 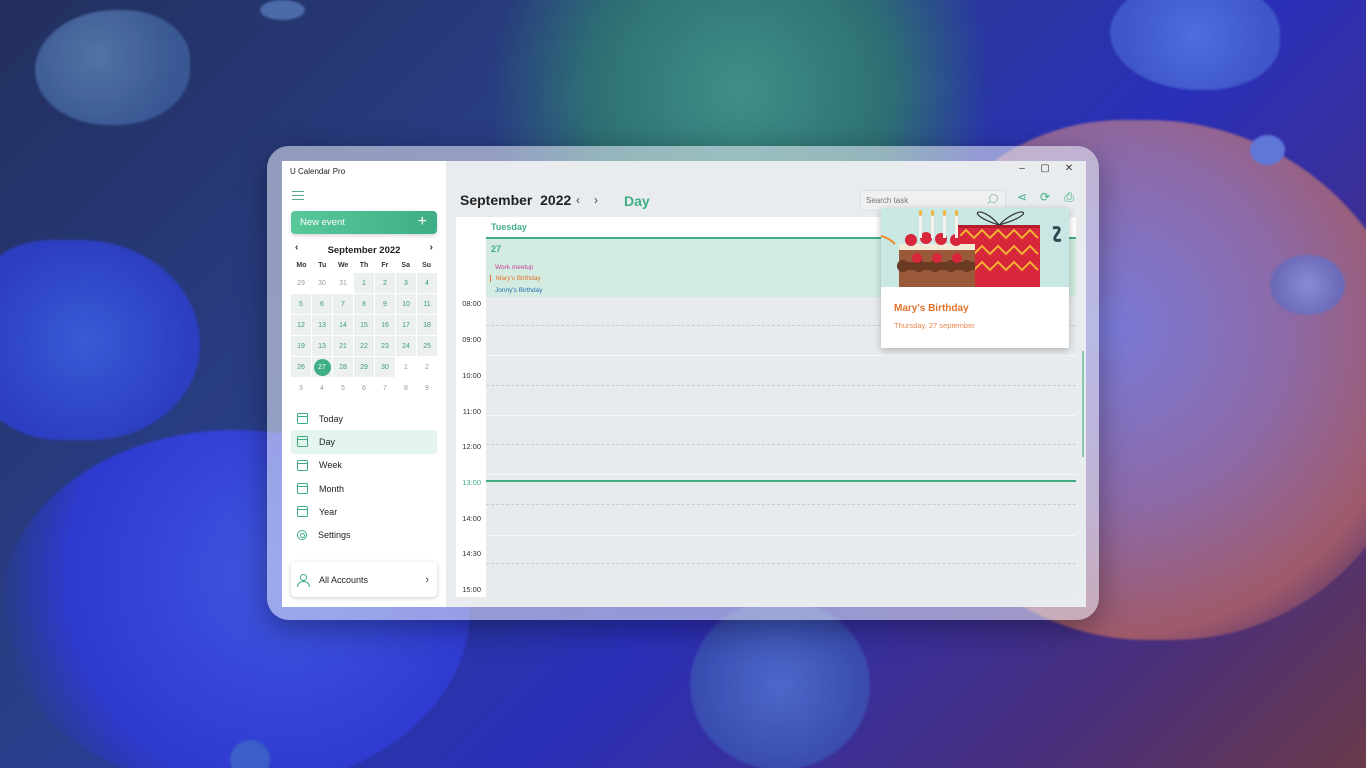 I want to click on minimize-button: –, so click(x=1022, y=168).